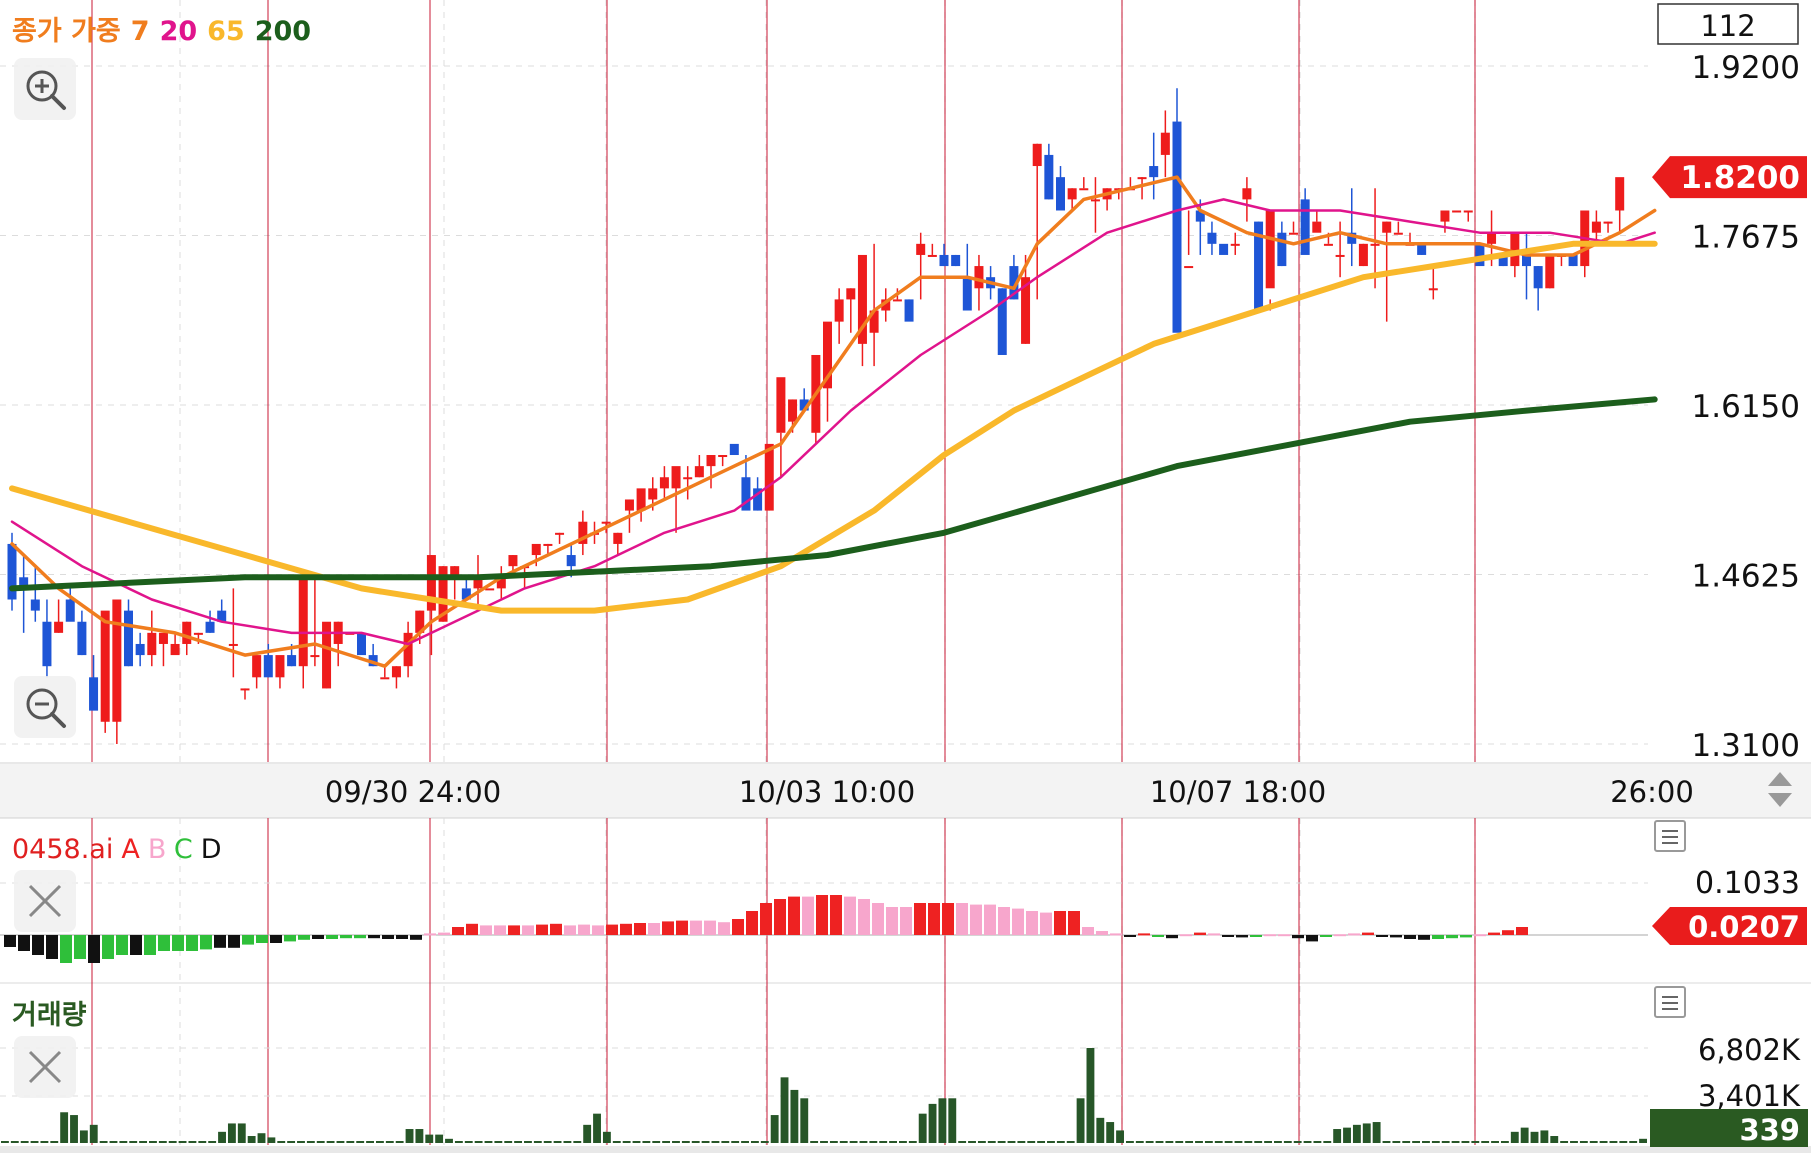 This screenshot has height=1153, width=1811. Describe the element at coordinates (49, 1015) in the screenshot. I see `volume-legend: 거래량` at that location.